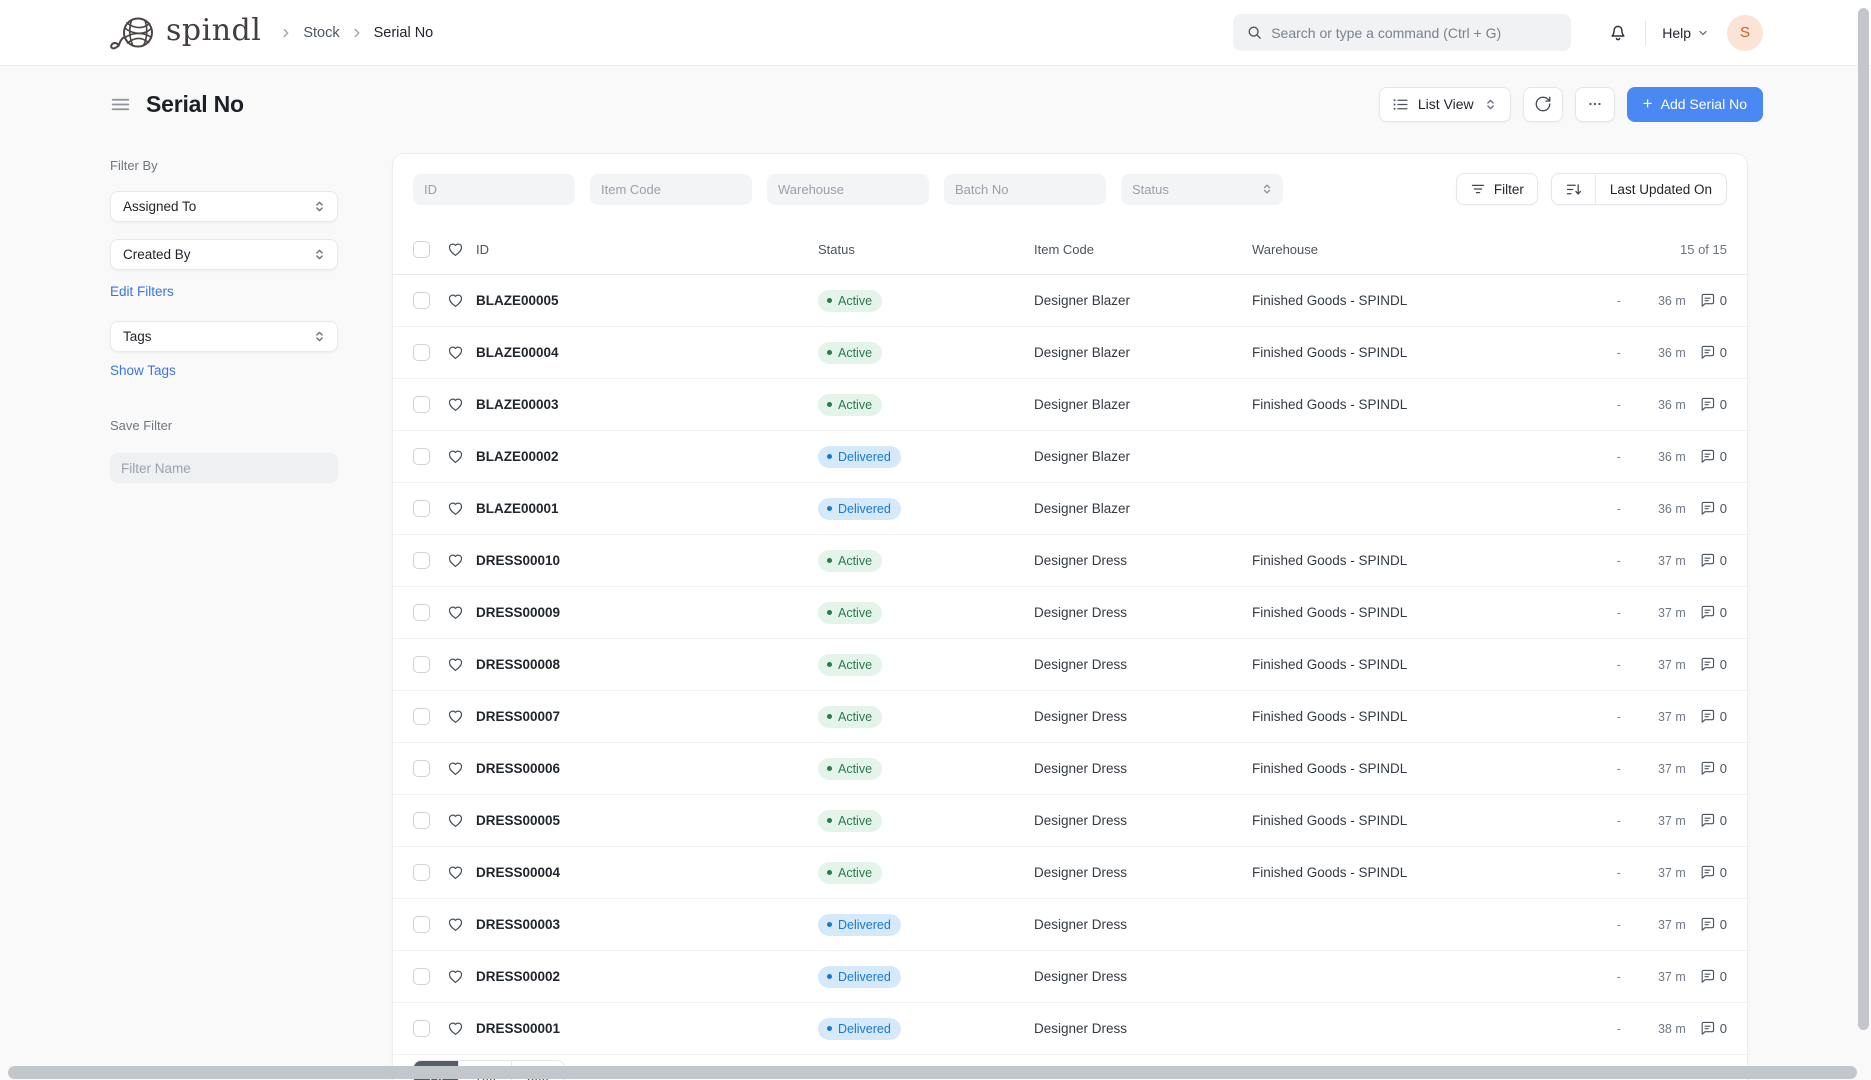 This screenshot has height=1080, width=1871. I want to click on row-id-link: BLAZE00003, so click(647, 404).